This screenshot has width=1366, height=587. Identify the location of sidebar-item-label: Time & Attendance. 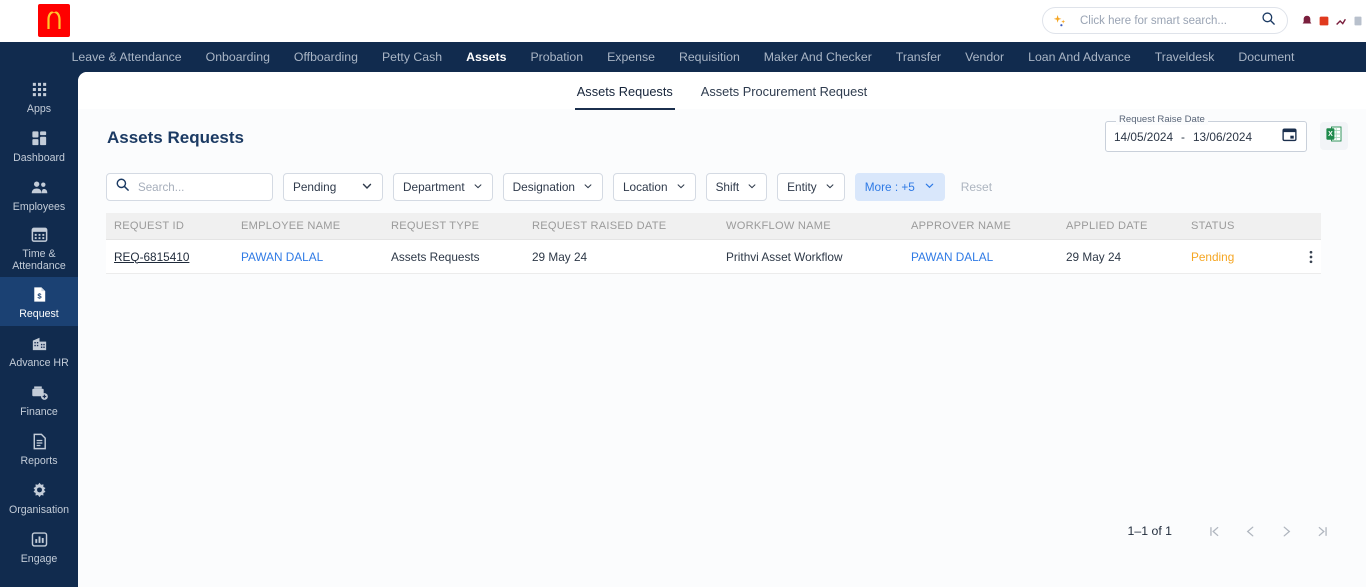
(39, 260).